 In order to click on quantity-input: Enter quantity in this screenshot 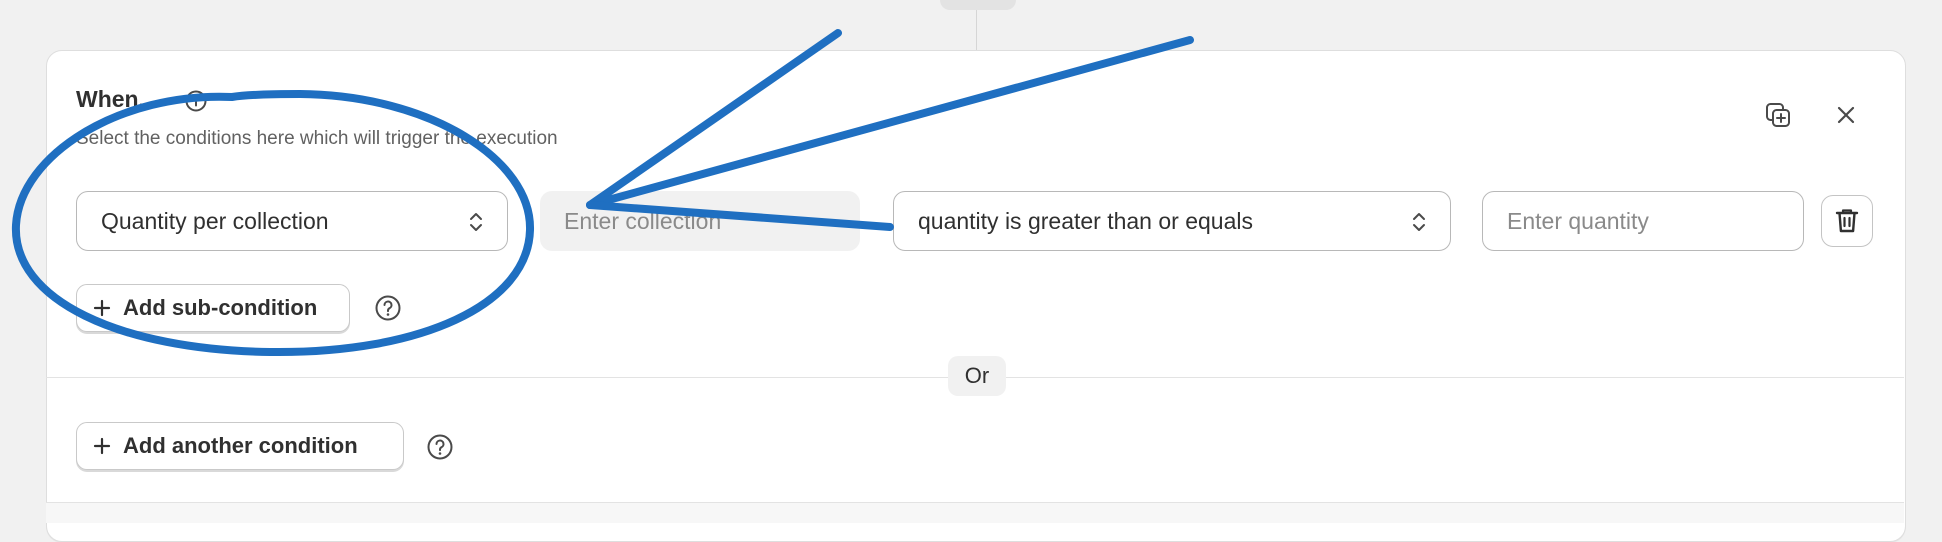, I will do `click(1643, 221)`.